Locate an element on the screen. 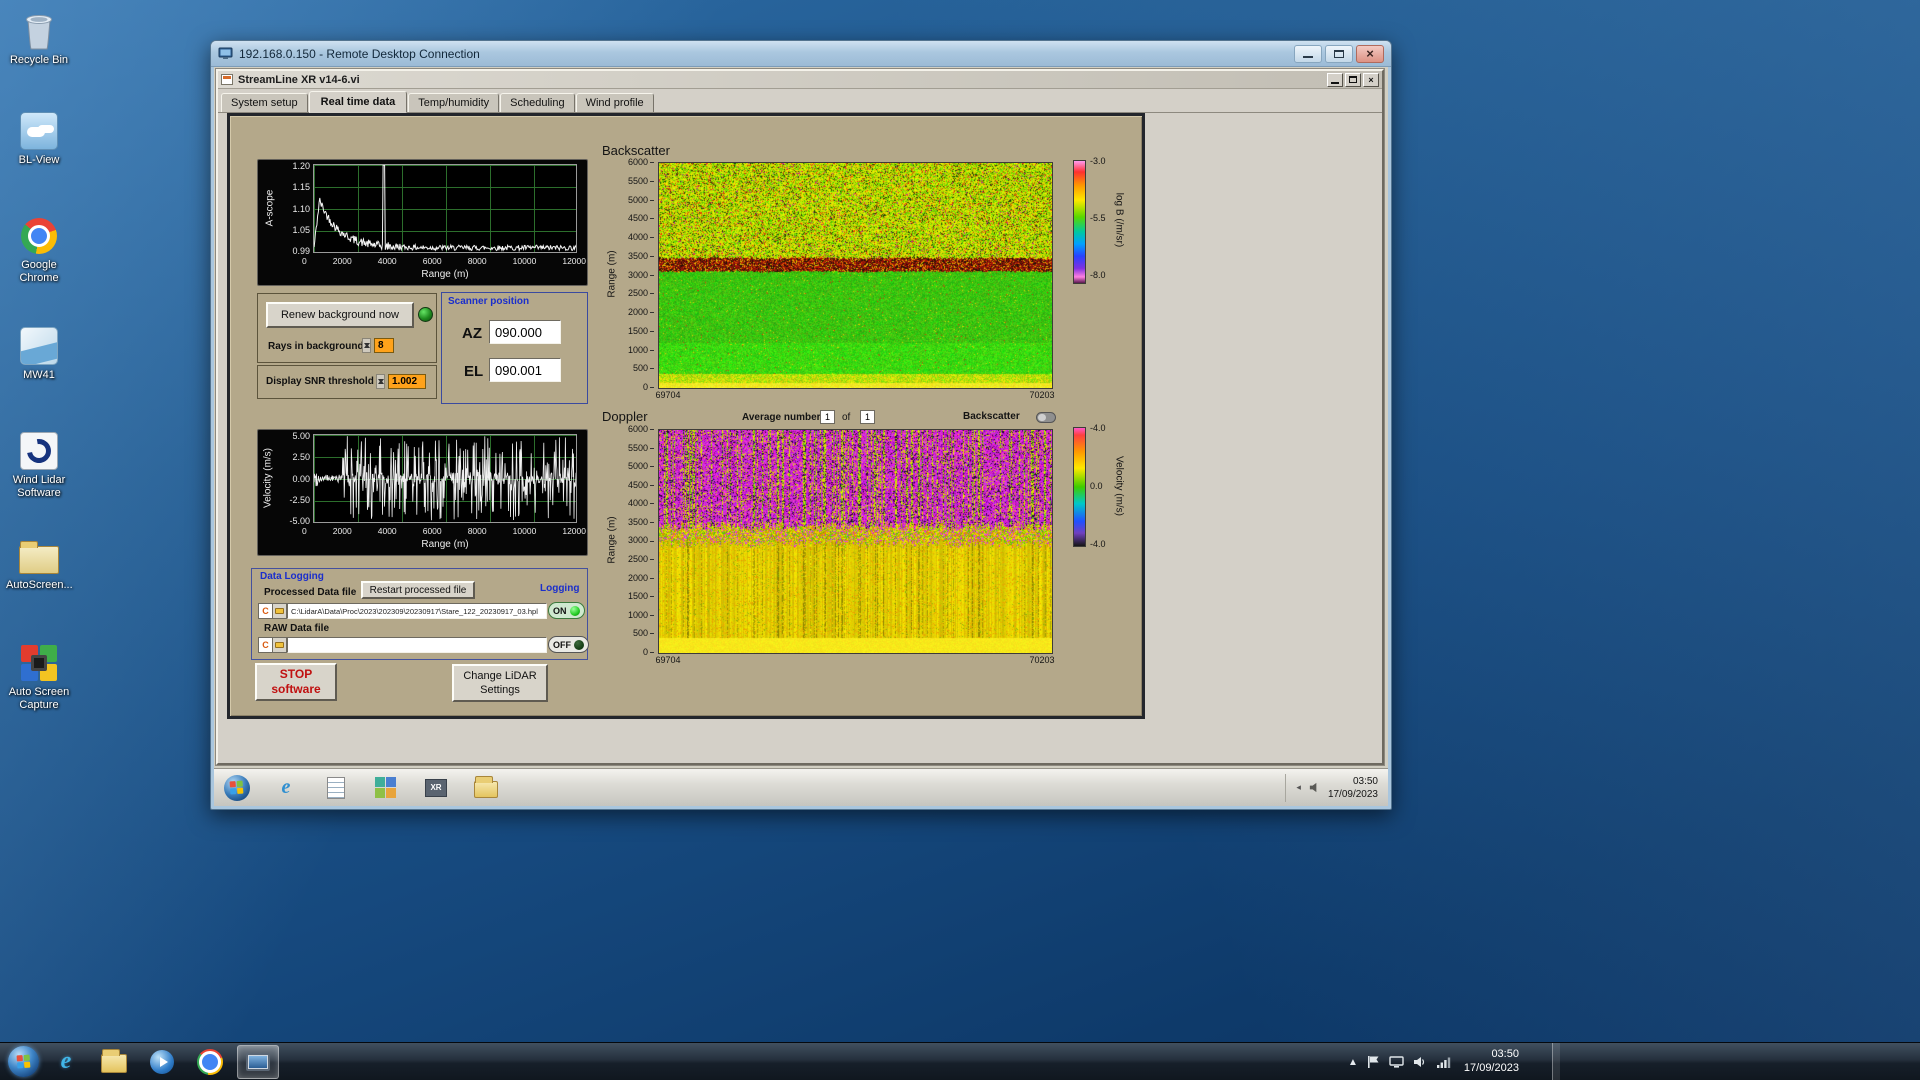  axis-tick: 2500 is located at coordinates (641, 559).